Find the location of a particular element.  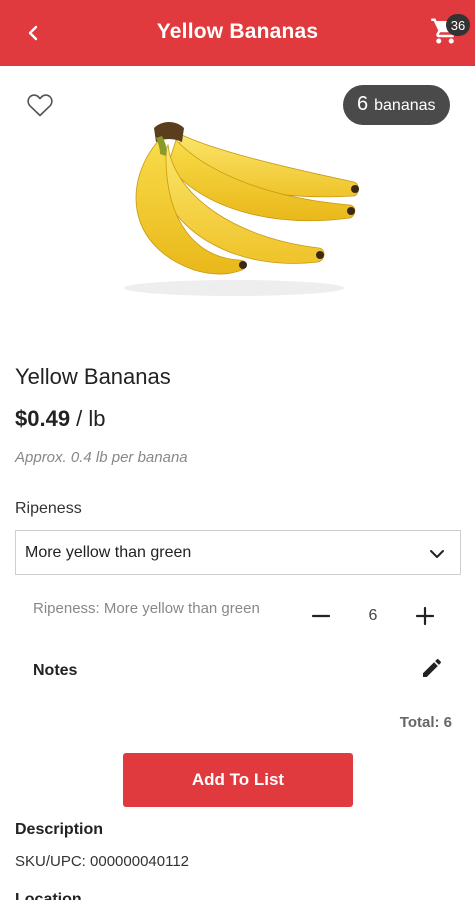

decrease-quantity-button is located at coordinates (321, 616).